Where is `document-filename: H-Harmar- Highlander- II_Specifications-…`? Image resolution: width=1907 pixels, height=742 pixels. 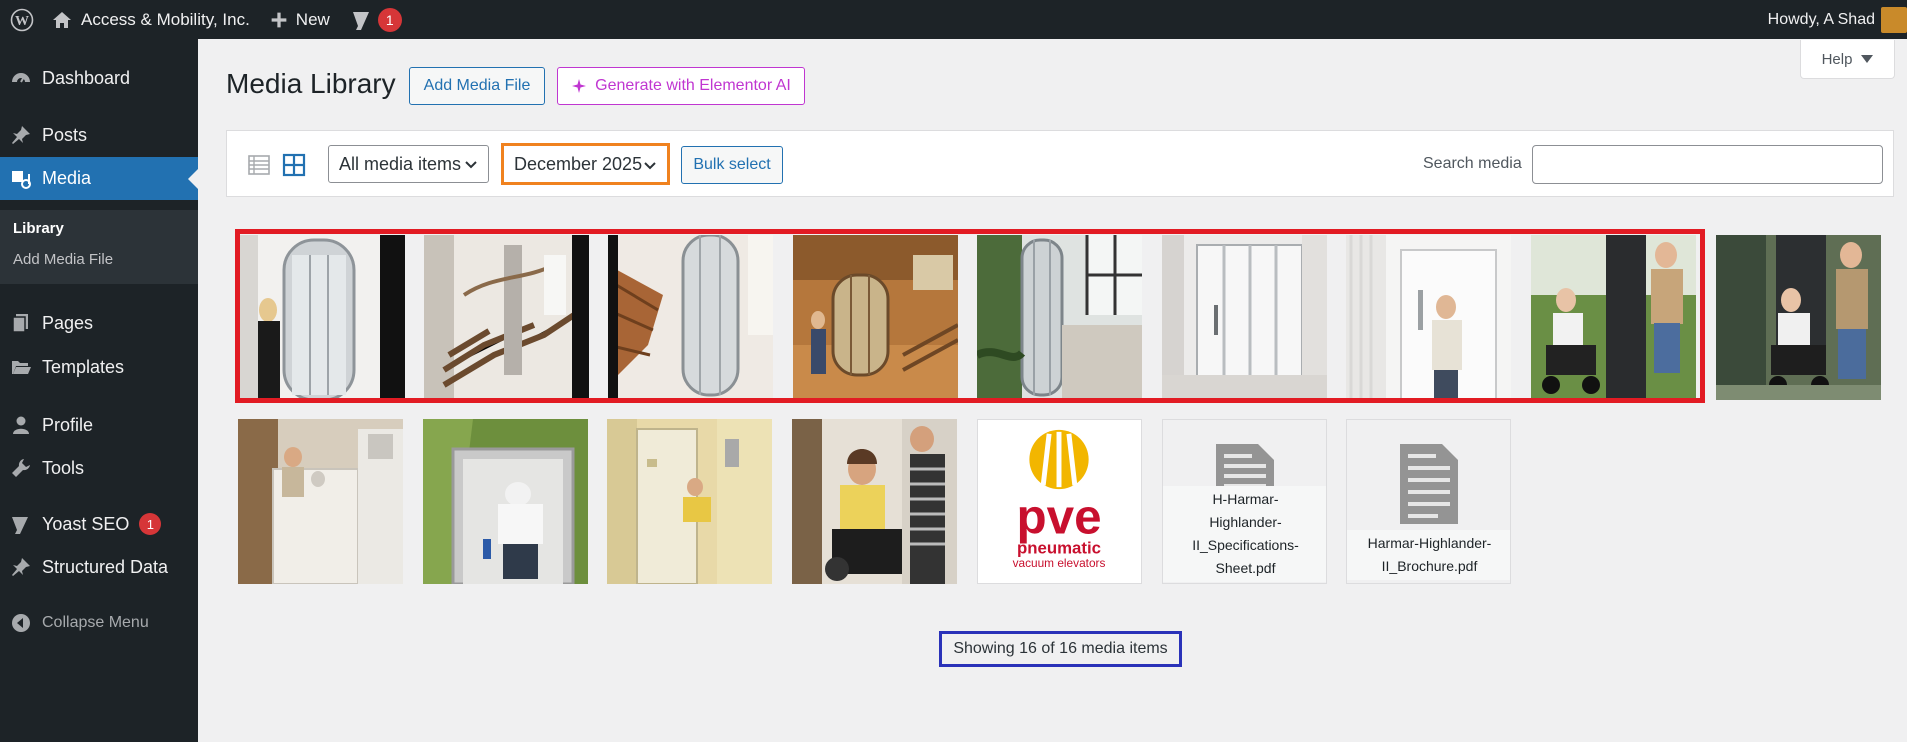 document-filename: H-Harmar- Highlander- II_Specifications-… is located at coordinates (1244, 534).